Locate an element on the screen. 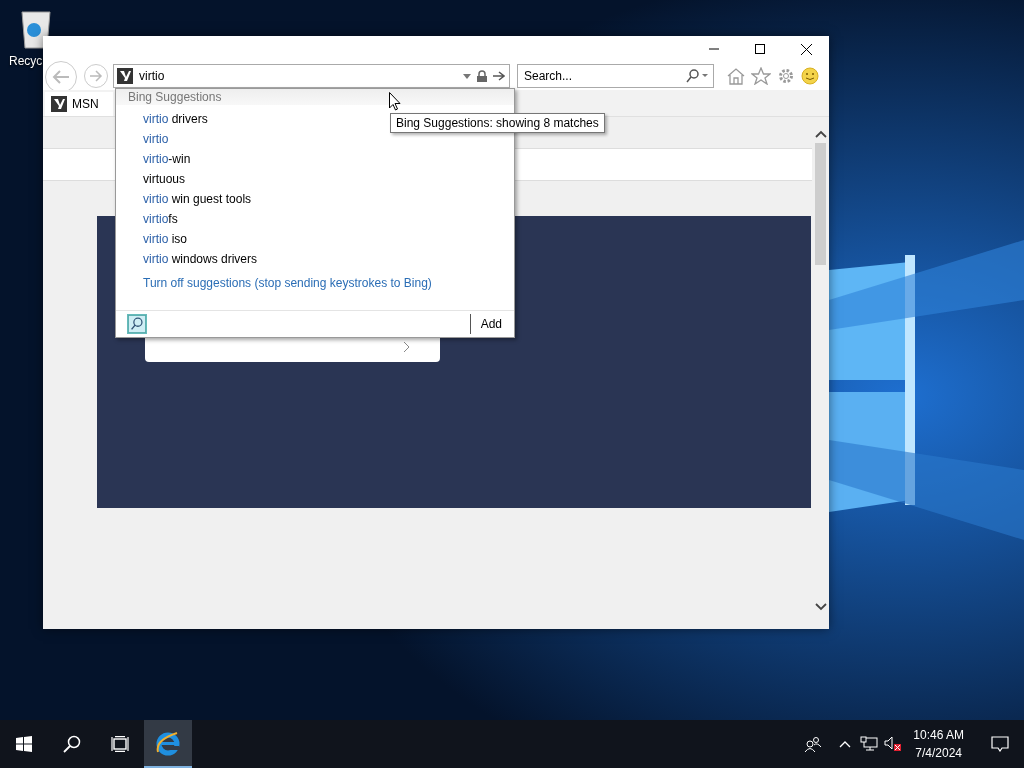  browser-tab: MSN is located at coordinates (79, 104).